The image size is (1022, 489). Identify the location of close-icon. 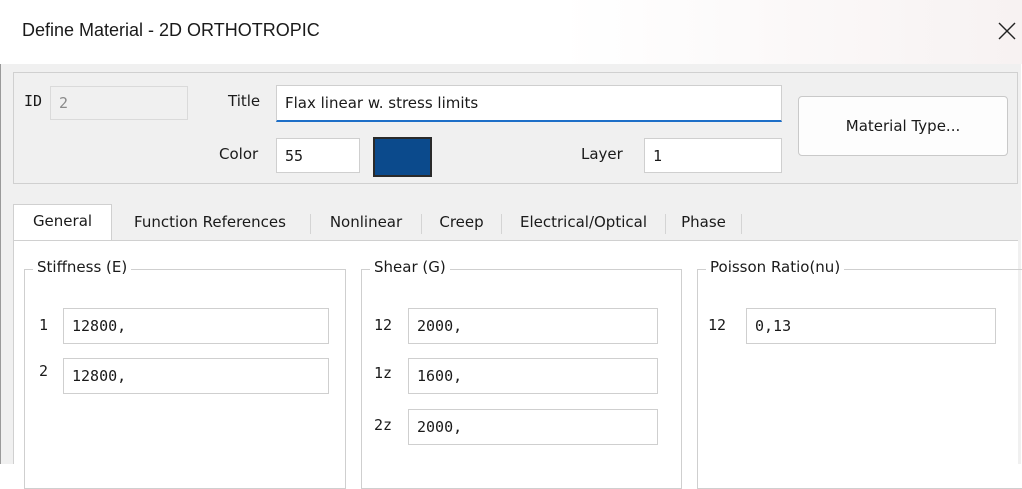
(1007, 29).